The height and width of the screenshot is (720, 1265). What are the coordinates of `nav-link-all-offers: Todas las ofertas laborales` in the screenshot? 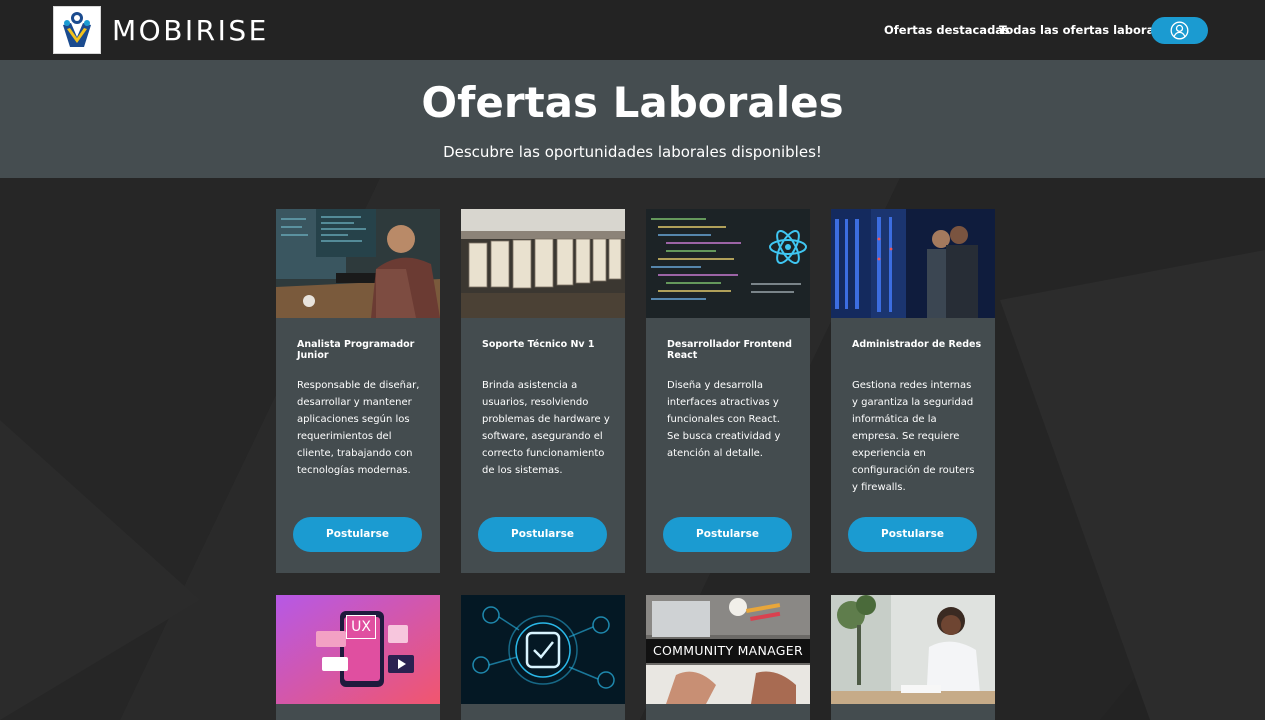 It's located at (1086, 30).